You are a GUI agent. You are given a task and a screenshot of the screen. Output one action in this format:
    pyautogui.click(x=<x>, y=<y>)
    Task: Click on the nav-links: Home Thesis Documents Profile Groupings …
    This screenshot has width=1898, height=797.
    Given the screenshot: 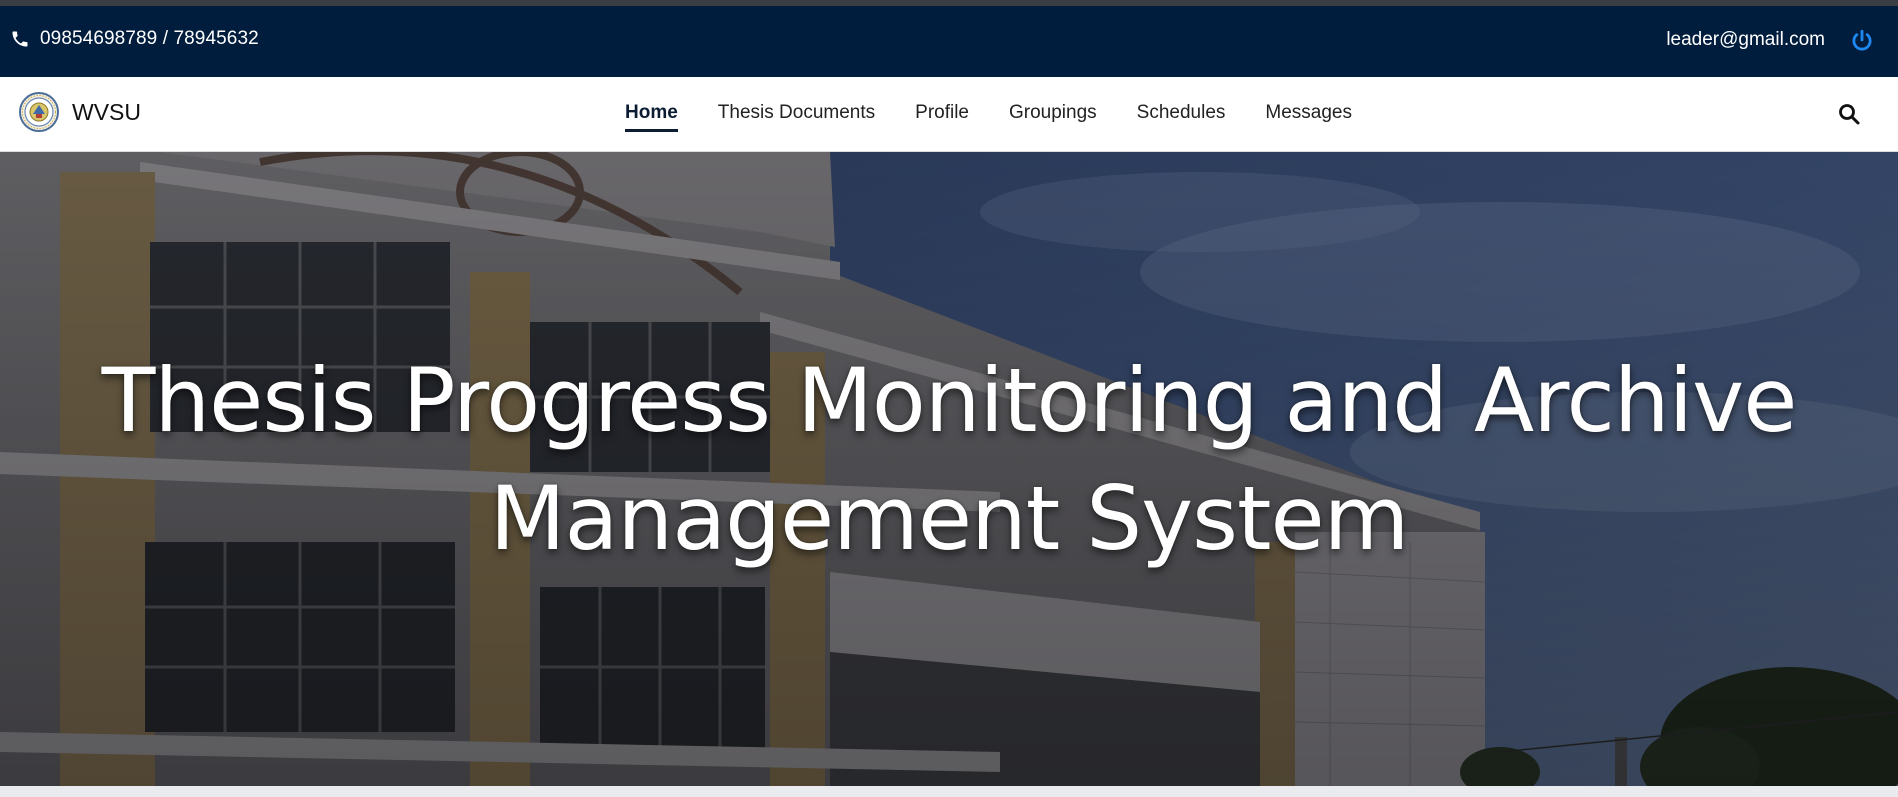 What is the action you would take?
    pyautogui.click(x=988, y=117)
    